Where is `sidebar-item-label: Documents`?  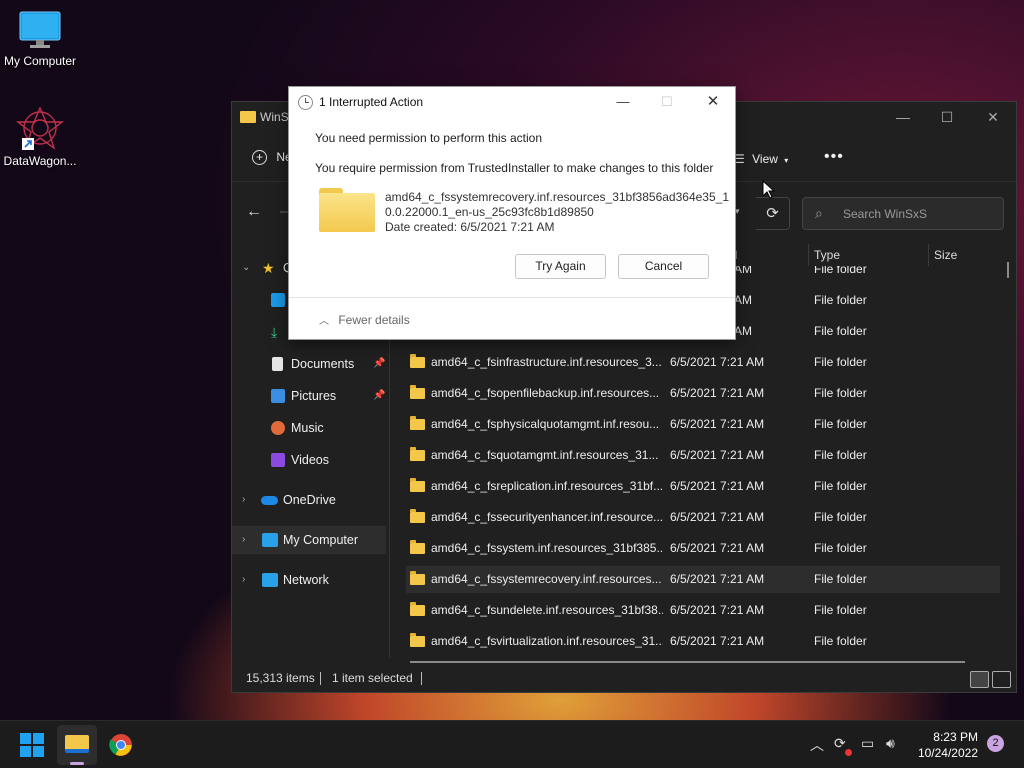 sidebar-item-label: Documents is located at coordinates (323, 364).